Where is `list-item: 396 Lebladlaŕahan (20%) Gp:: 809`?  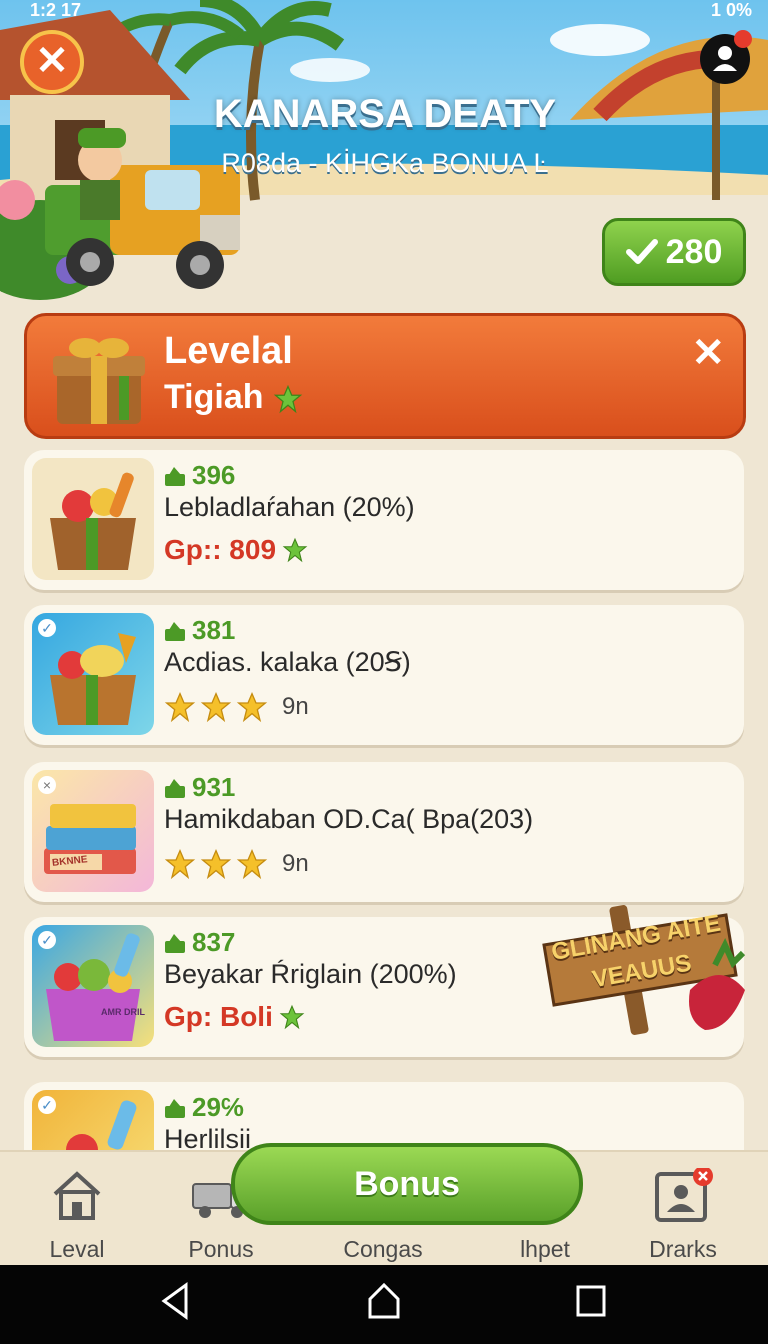 list-item: 396 Lebladlaŕahan (20%) Gp:: 809 is located at coordinates (384, 520).